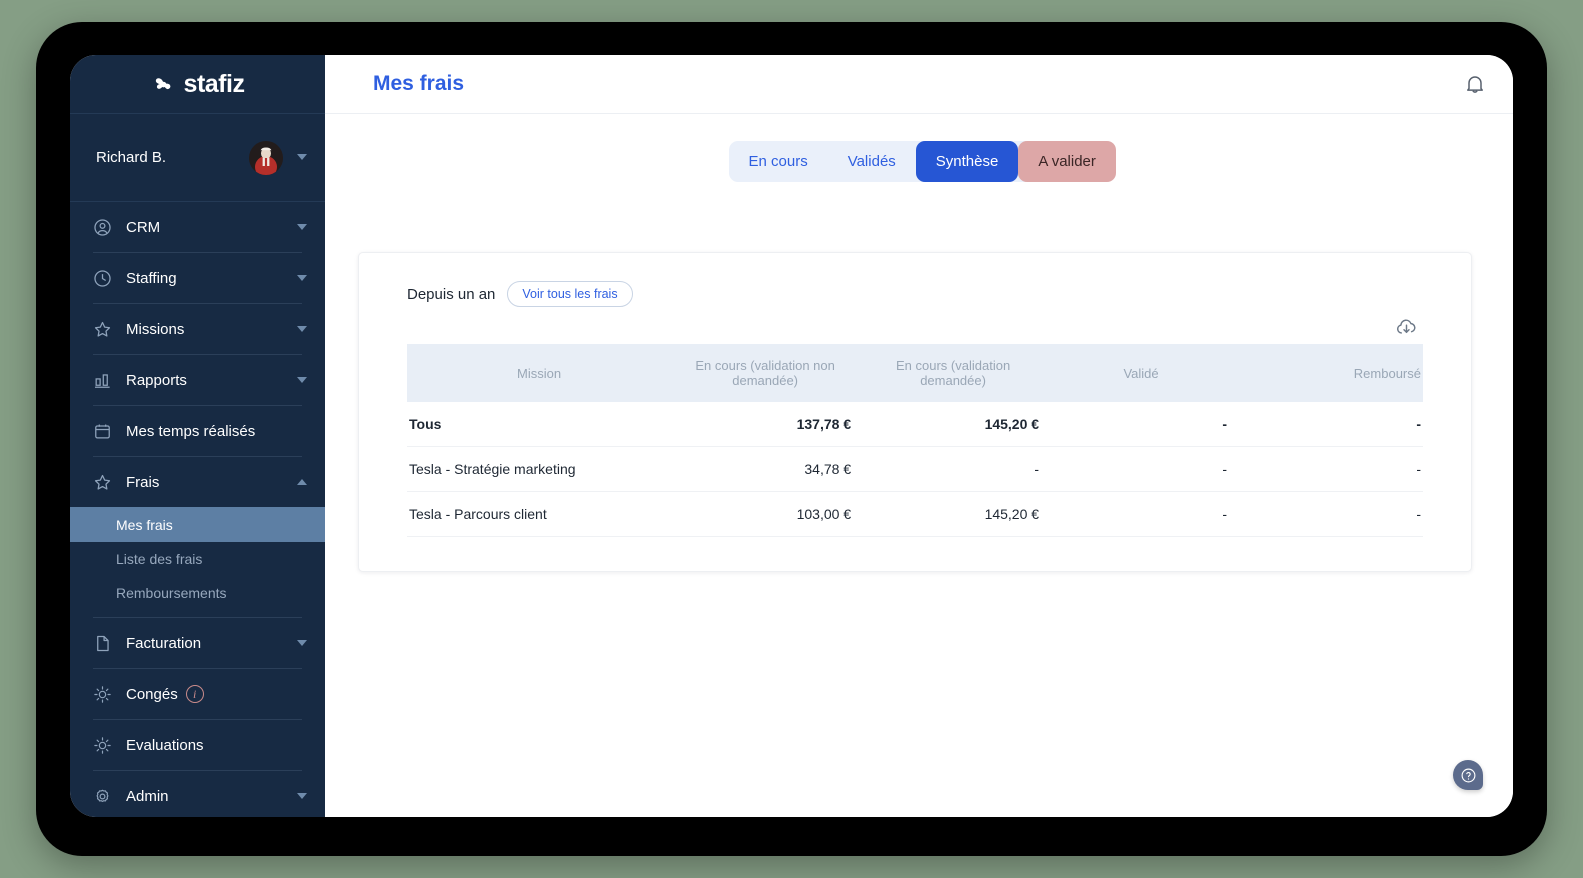 The image size is (1583, 878). What do you see at coordinates (155, 329) in the screenshot?
I see `sidebar-item-label: Missions` at bounding box center [155, 329].